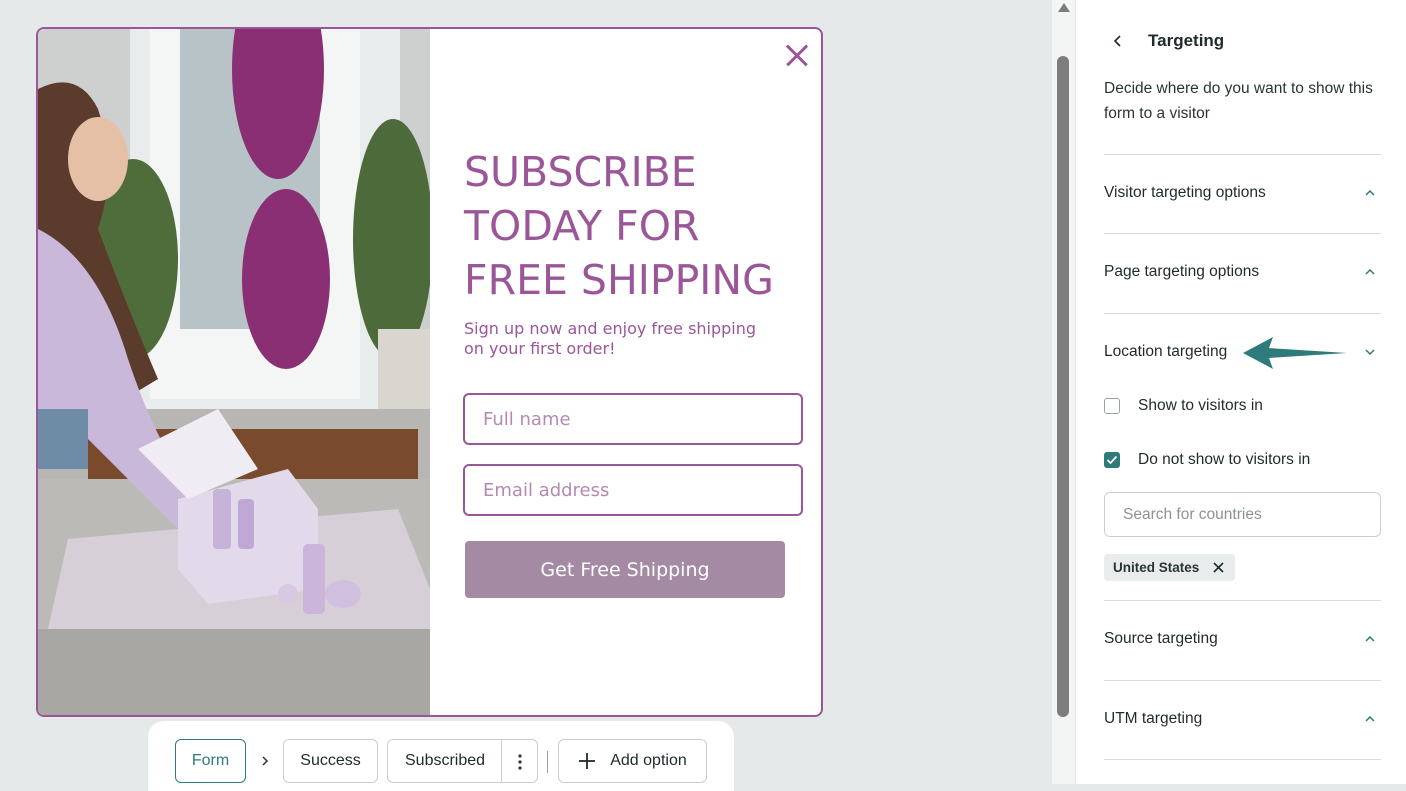  What do you see at coordinates (1064, 7) in the screenshot?
I see `scroll-up-arrow-icon` at bounding box center [1064, 7].